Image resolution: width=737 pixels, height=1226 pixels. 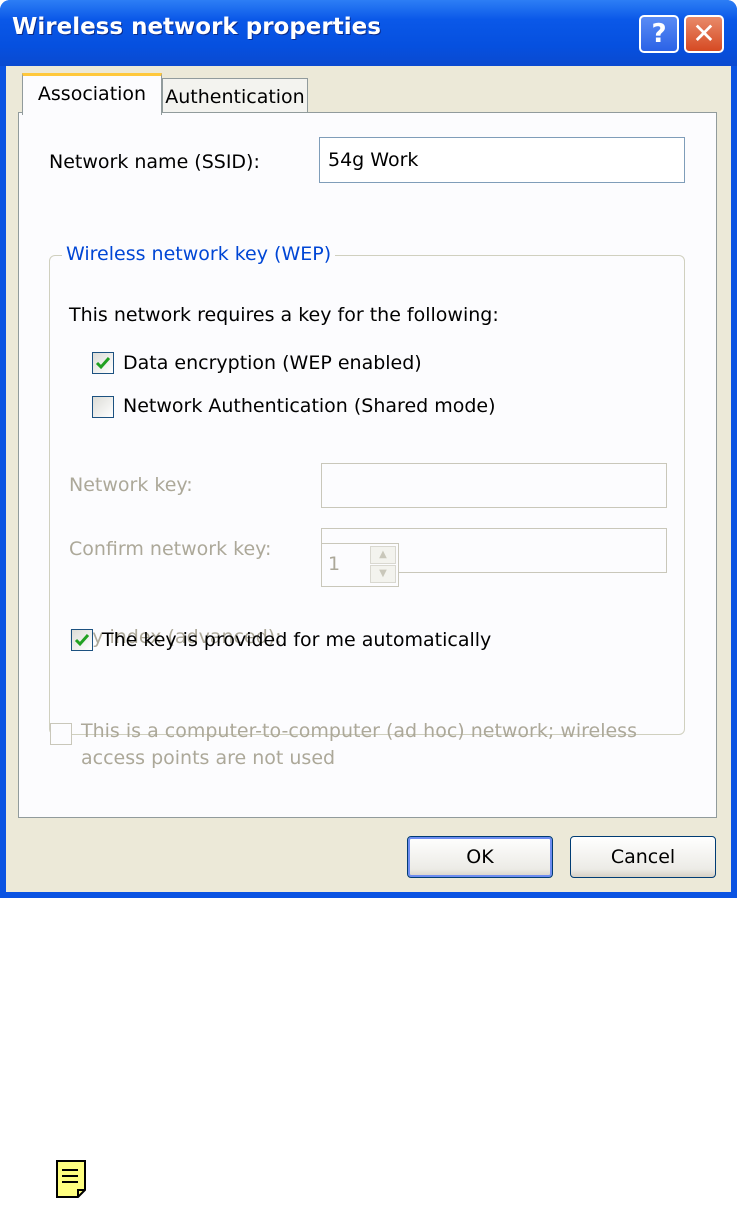 I want to click on key-index-value: 1, so click(x=334, y=564).